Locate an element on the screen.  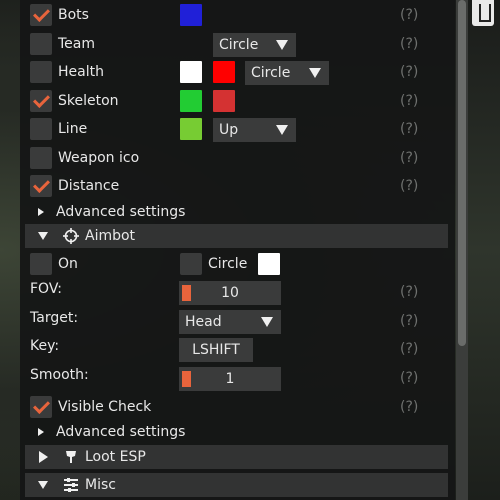
health-mode-select: Circle is located at coordinates (287, 73).